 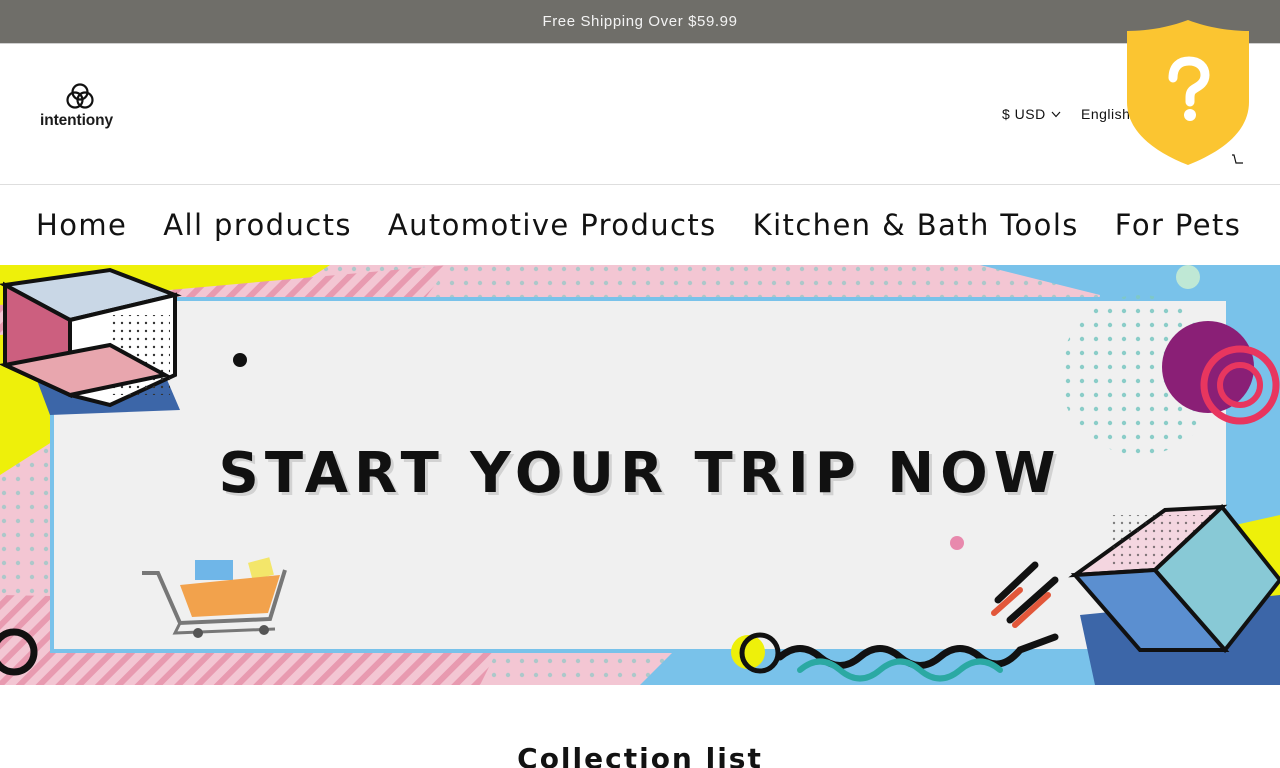 I want to click on nav-item-home: Home, so click(x=81, y=225).